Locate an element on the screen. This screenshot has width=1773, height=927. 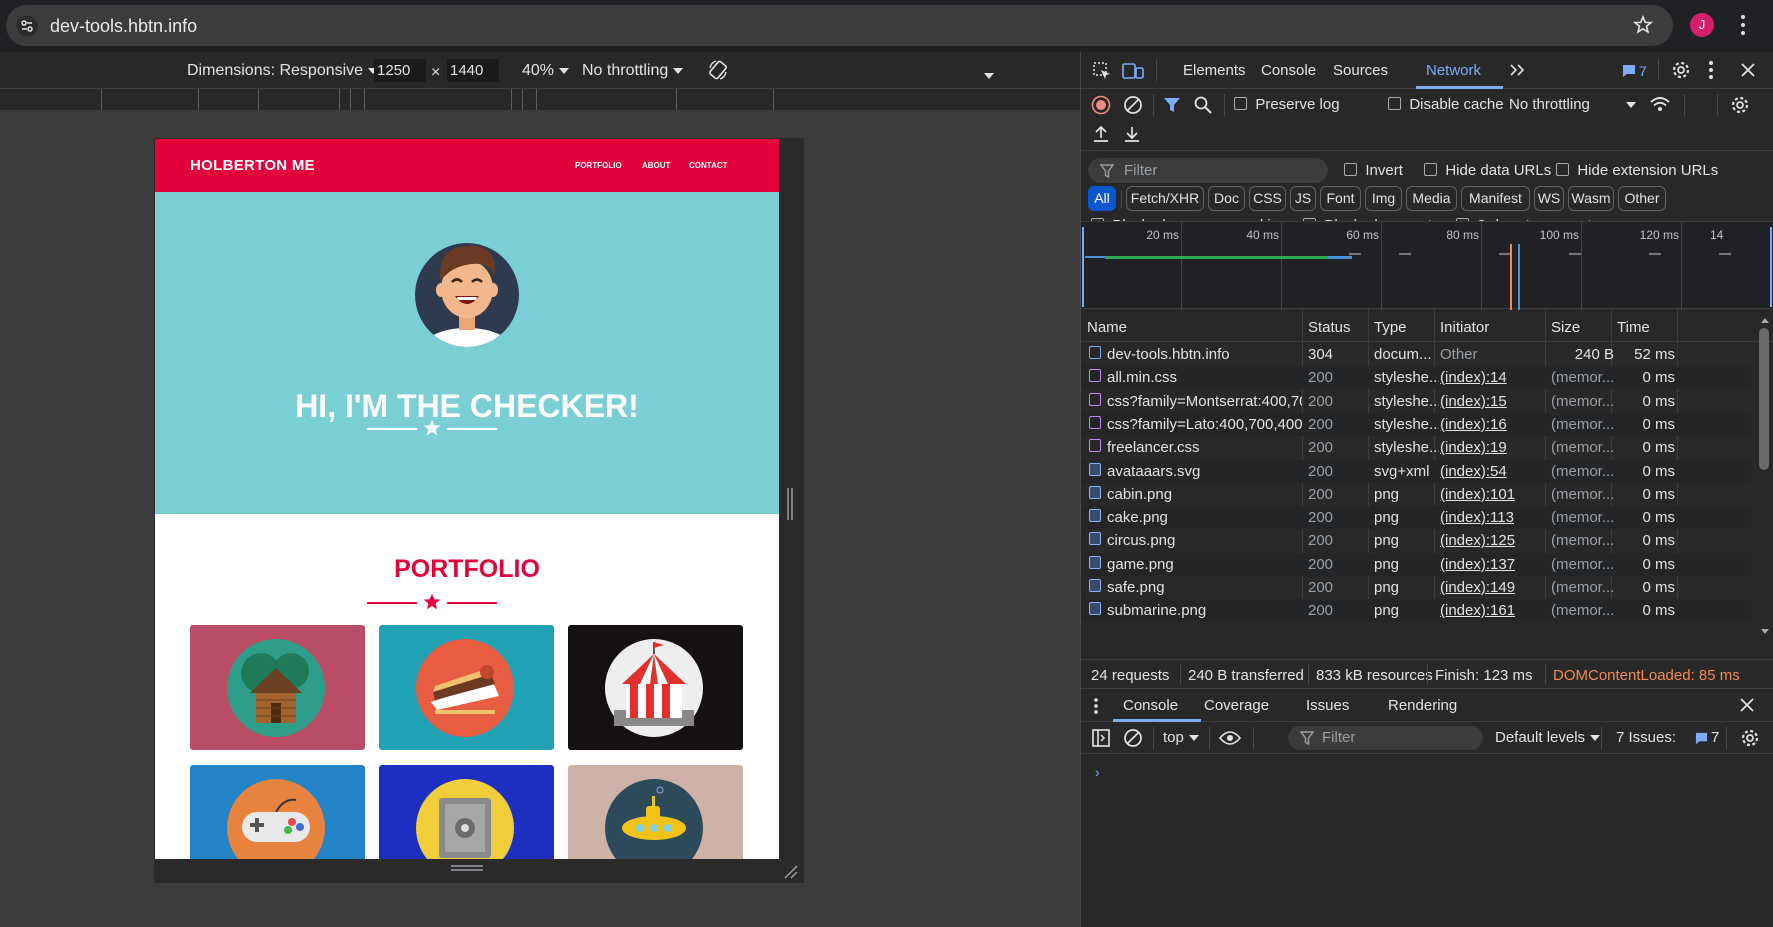
log-levels-dropdown: Default levels is located at coordinates (1548, 737).